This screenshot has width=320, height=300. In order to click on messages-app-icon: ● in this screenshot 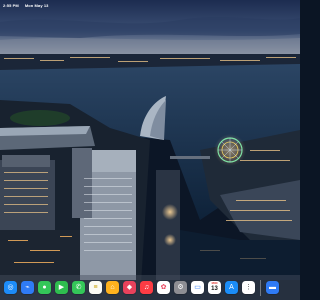, I will do `click(44, 287)`.